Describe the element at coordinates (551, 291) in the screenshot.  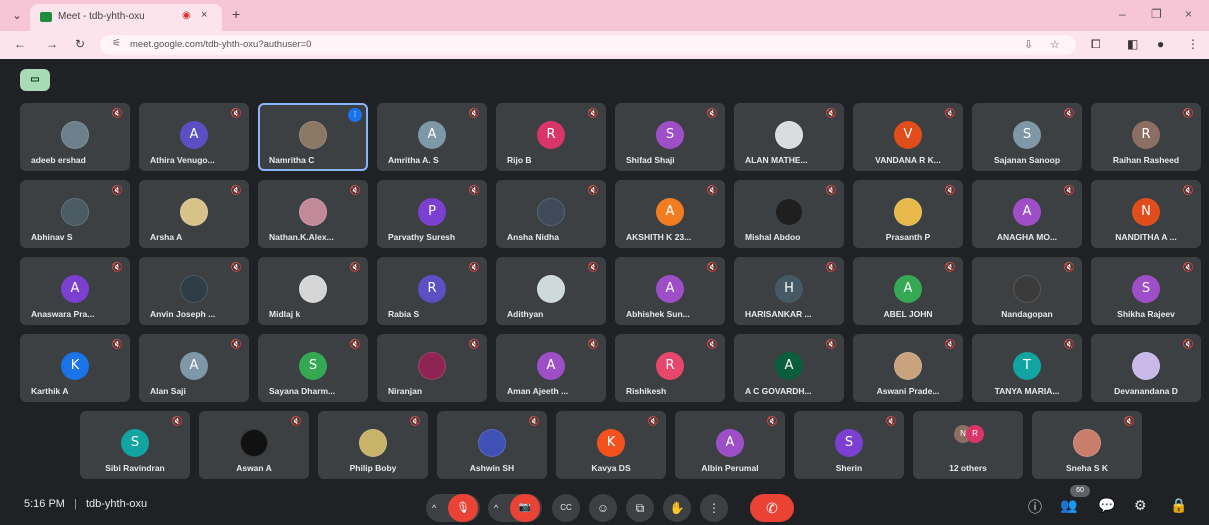
I see `participant-tile: 🔇 Adithyan` at that location.